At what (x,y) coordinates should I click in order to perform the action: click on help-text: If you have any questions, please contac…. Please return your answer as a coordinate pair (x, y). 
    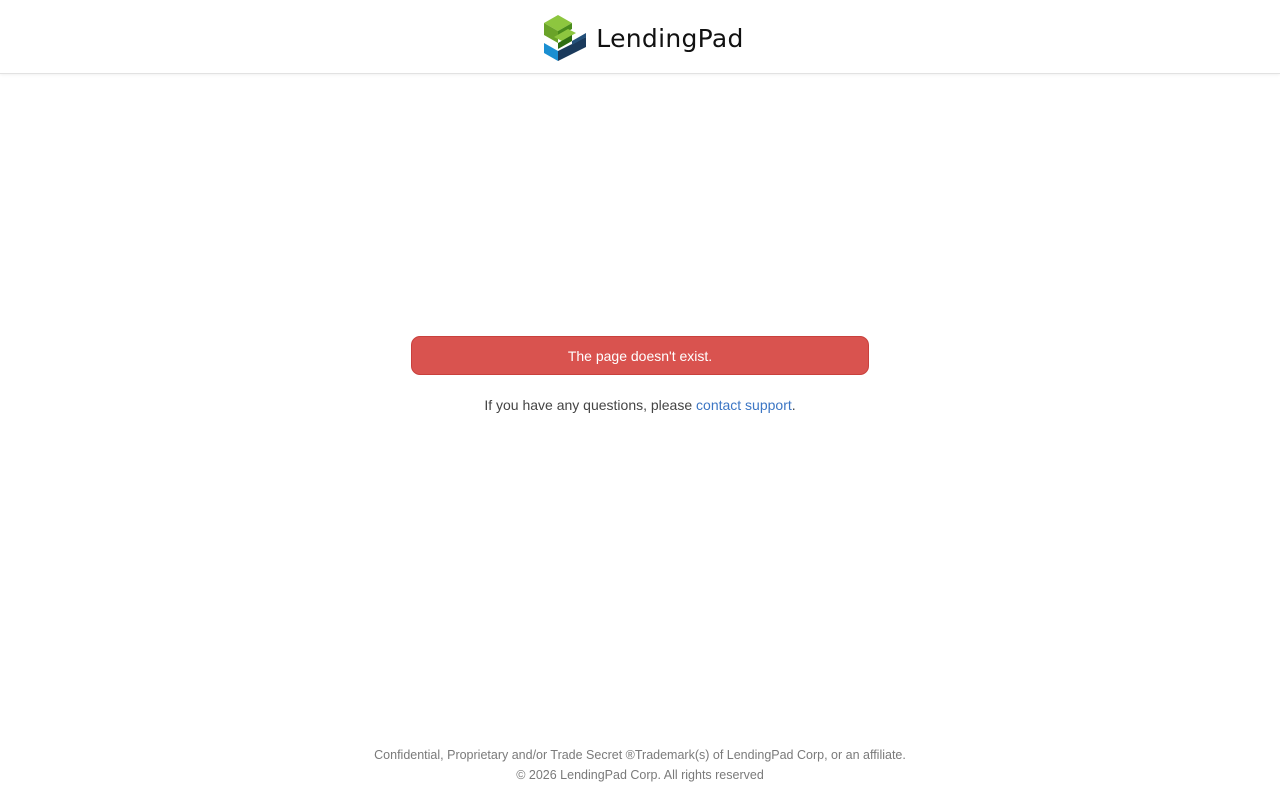
    Looking at the image, I should click on (640, 405).